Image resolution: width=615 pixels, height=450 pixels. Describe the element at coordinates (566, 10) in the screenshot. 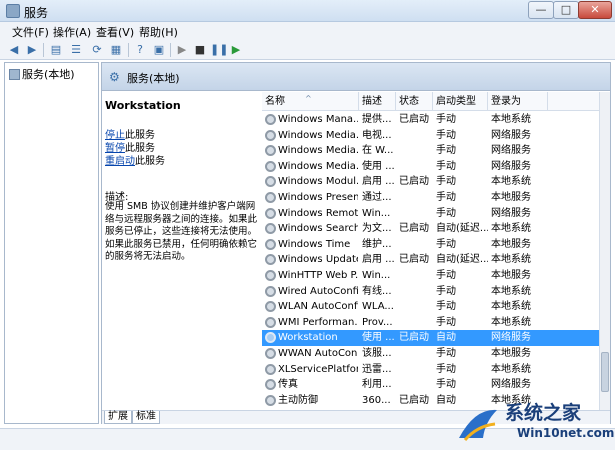

I see `maximize-button: □` at that location.